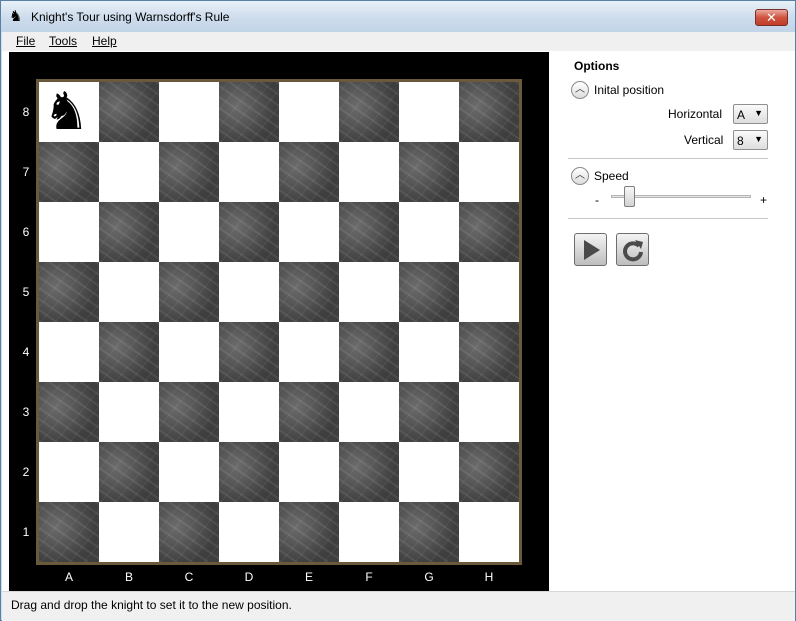  Describe the element at coordinates (189, 532) in the screenshot. I see `square-c1` at that location.